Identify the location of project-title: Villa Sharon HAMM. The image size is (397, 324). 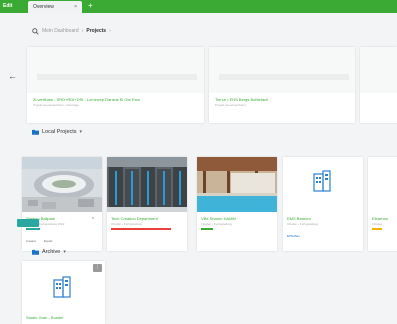
(218, 218).